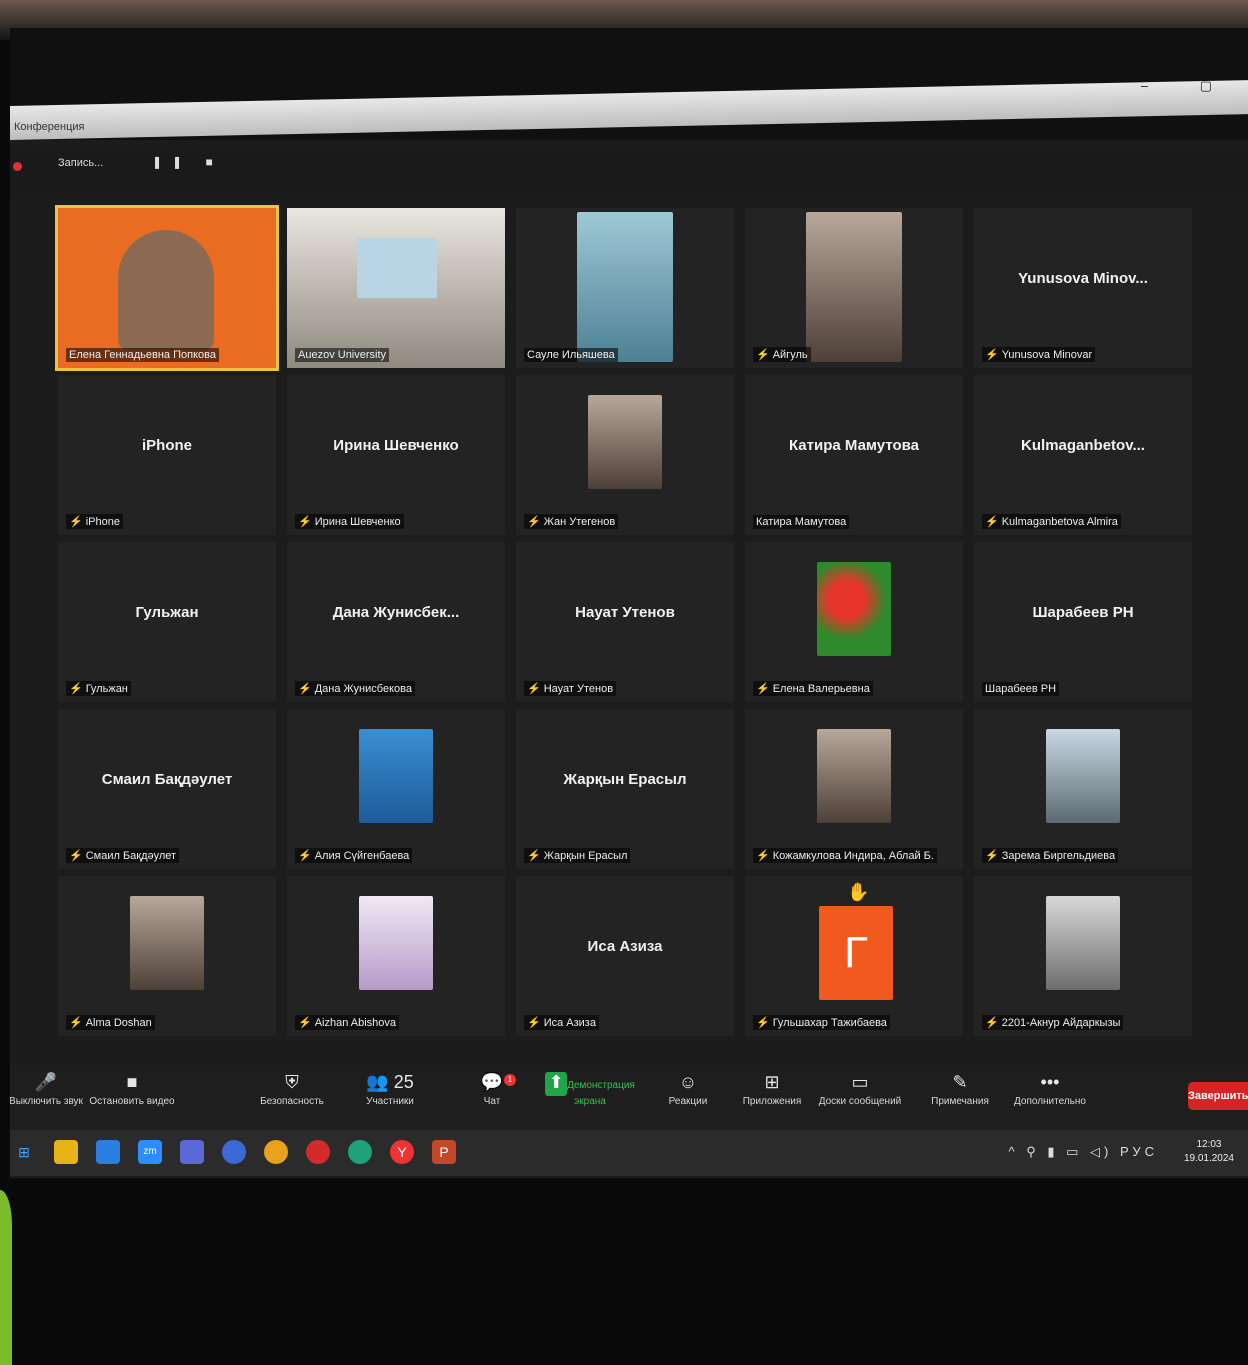 This screenshot has width=1248, height=1365. Describe the element at coordinates (342, 355) in the screenshot. I see `participant-label: Auezov University` at that location.